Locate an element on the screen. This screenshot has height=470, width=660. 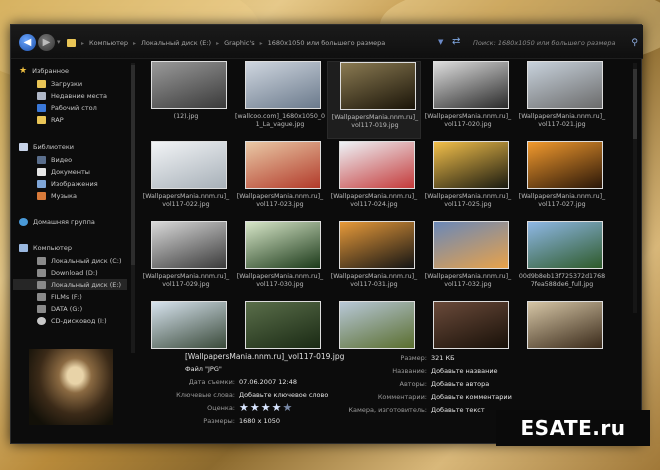
file-item: [wallcoo.com]_1680x1050_01_La_vague.jpg is located at coordinates (280, 100).